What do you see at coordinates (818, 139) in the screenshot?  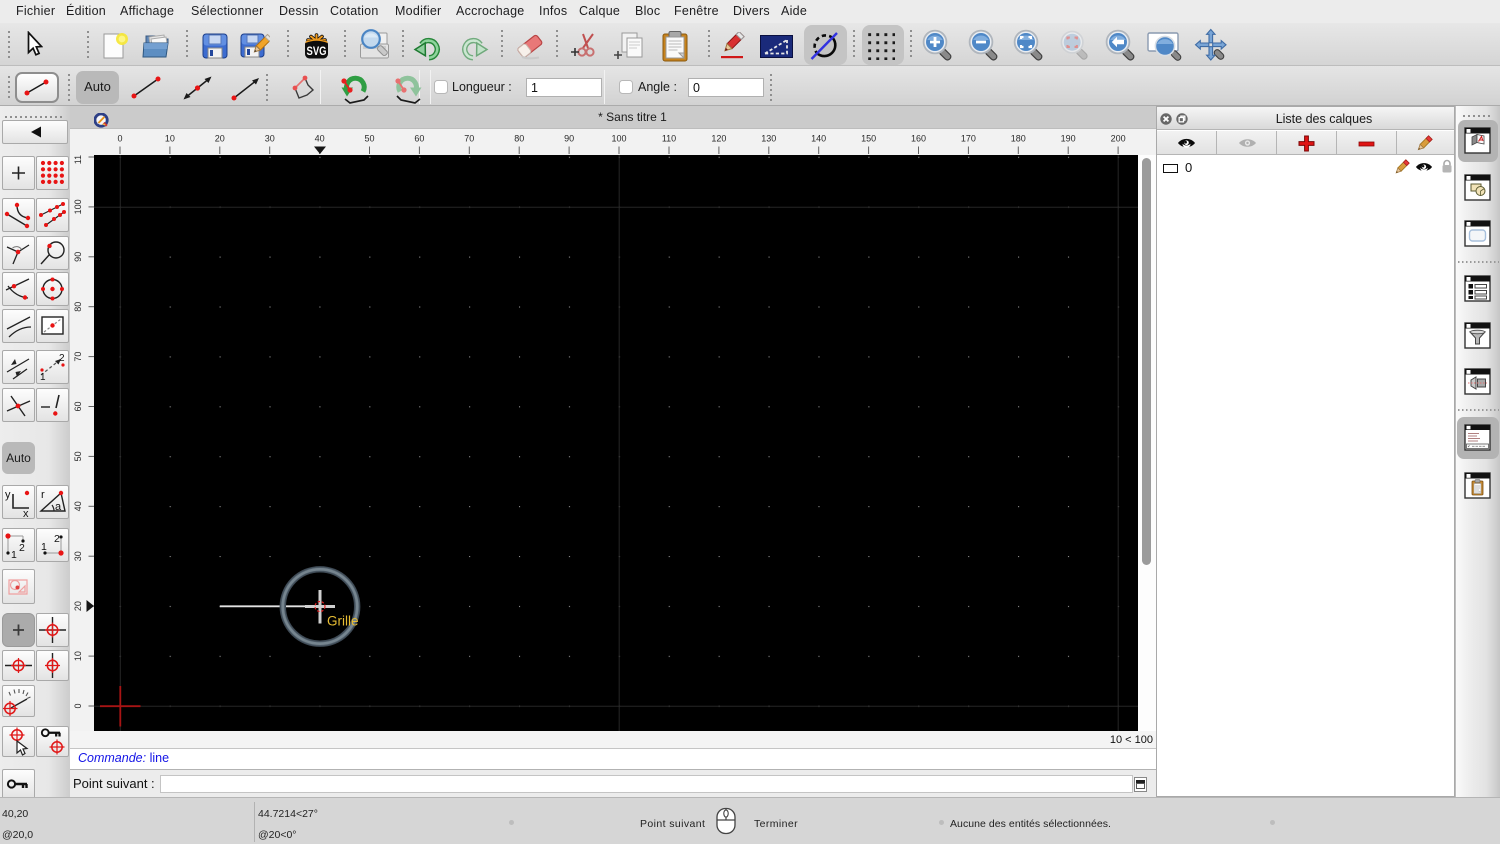 I see `svg-text: 140` at bounding box center [818, 139].